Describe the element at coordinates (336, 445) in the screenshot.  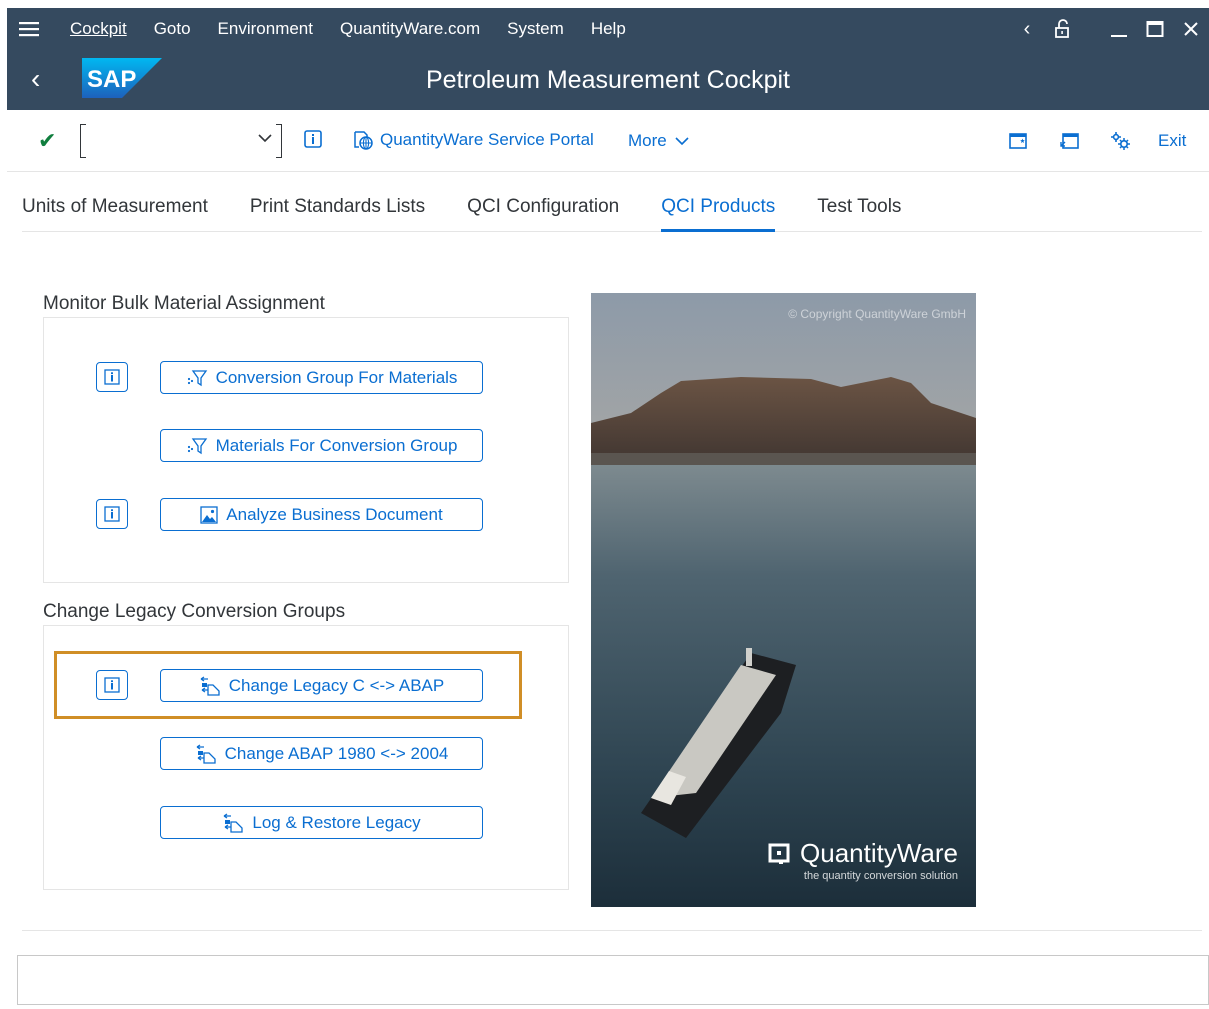
I see `button-label: Materials For Conversion Group` at that location.